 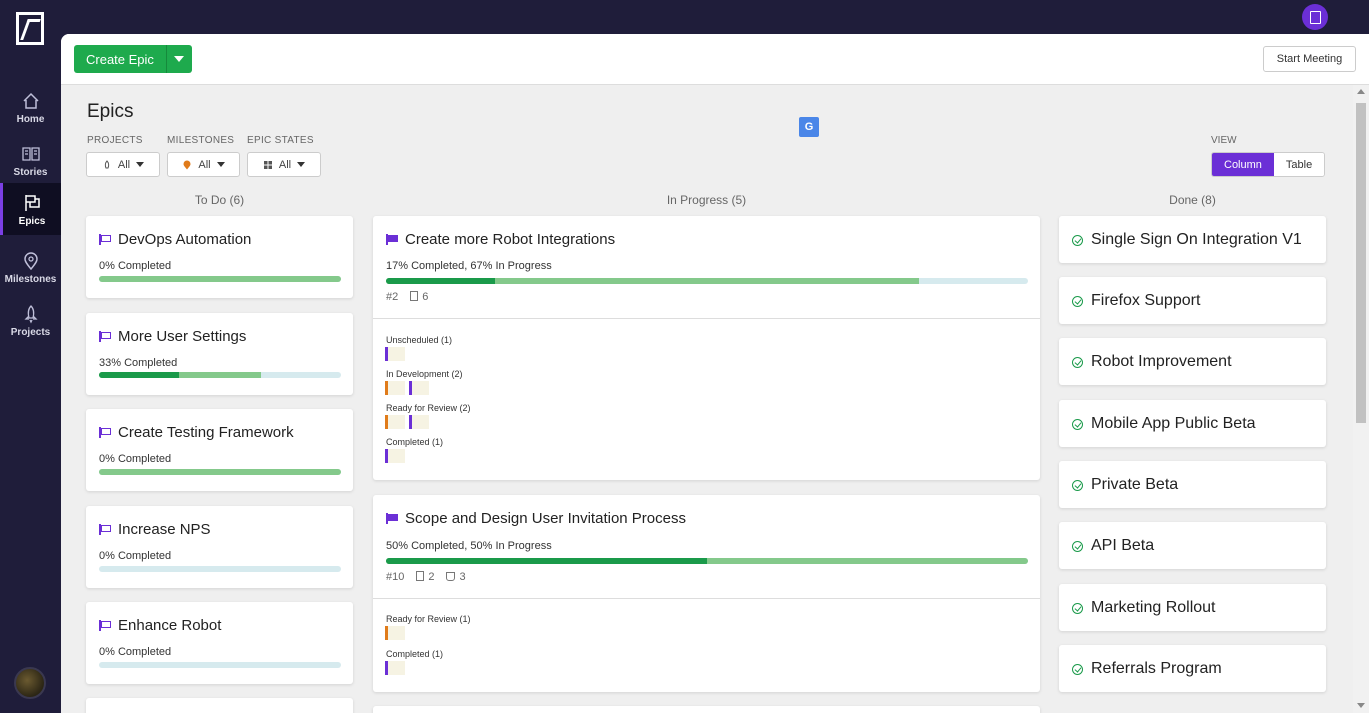 What do you see at coordinates (219, 547) in the screenshot?
I see `epic-card: Increase NPS 0% Completed` at bounding box center [219, 547].